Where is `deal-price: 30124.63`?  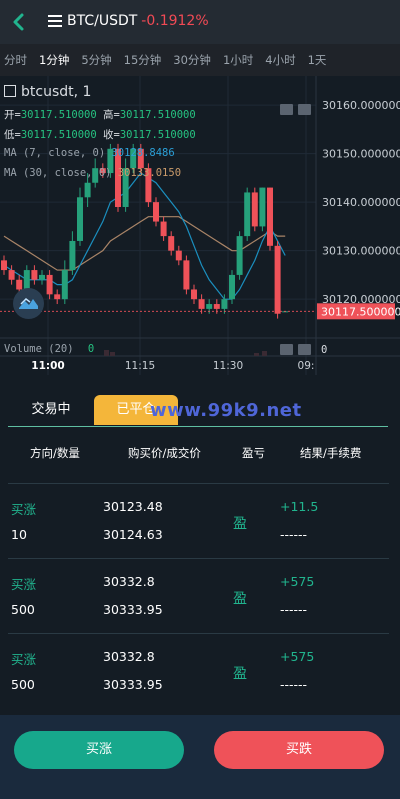
deal-price: 30124.63 is located at coordinates (133, 534).